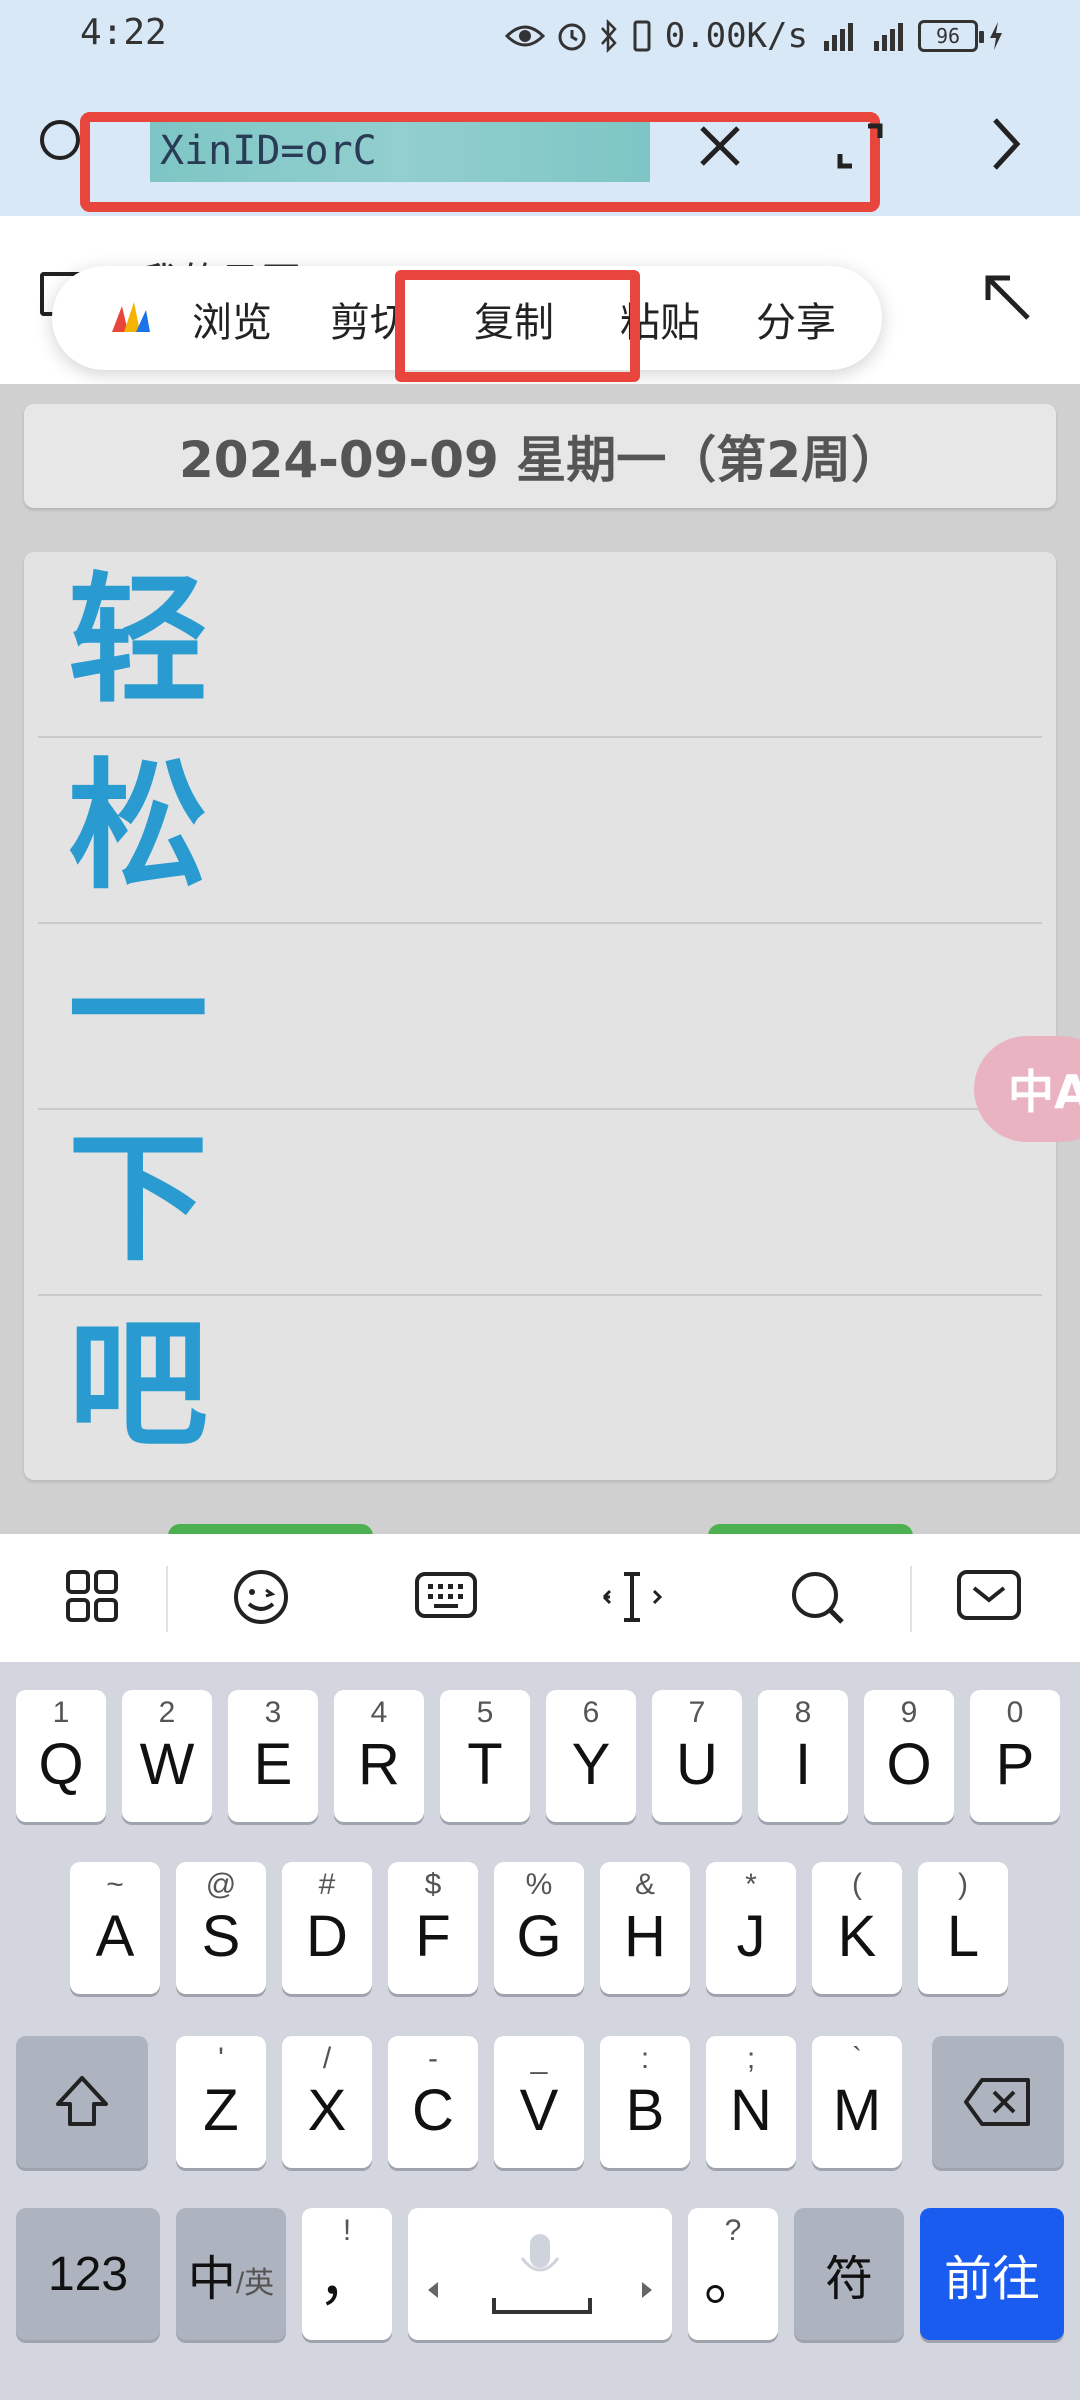 The width and height of the screenshot is (1080, 2400). Describe the element at coordinates (751, 1936) in the screenshot. I see `key-main-label: J` at that location.